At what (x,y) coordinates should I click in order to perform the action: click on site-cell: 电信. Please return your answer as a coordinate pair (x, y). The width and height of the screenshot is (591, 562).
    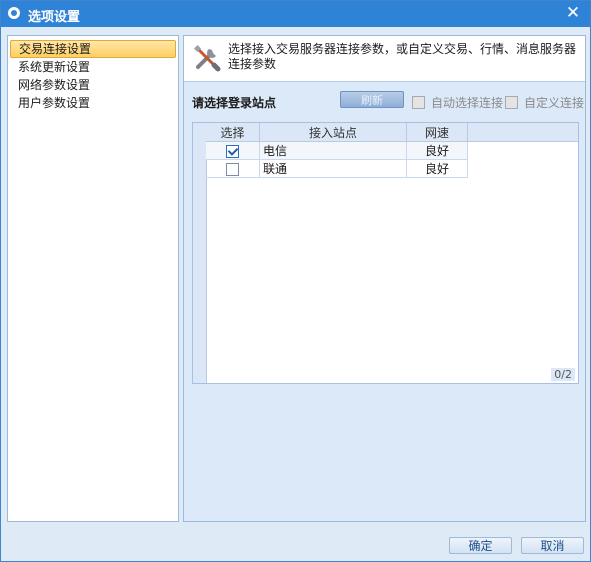
    Looking at the image, I should click on (333, 150).